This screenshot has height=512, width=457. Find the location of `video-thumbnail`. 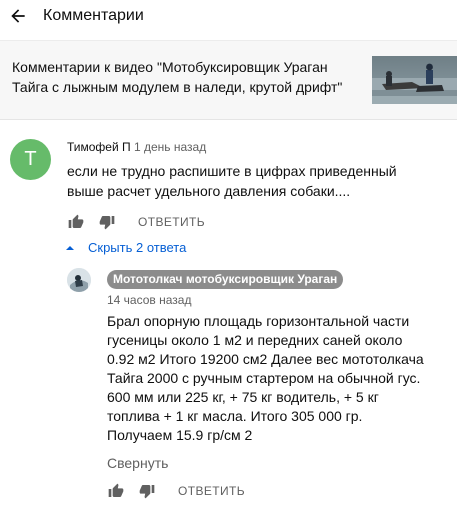

video-thumbnail is located at coordinates (414, 80).